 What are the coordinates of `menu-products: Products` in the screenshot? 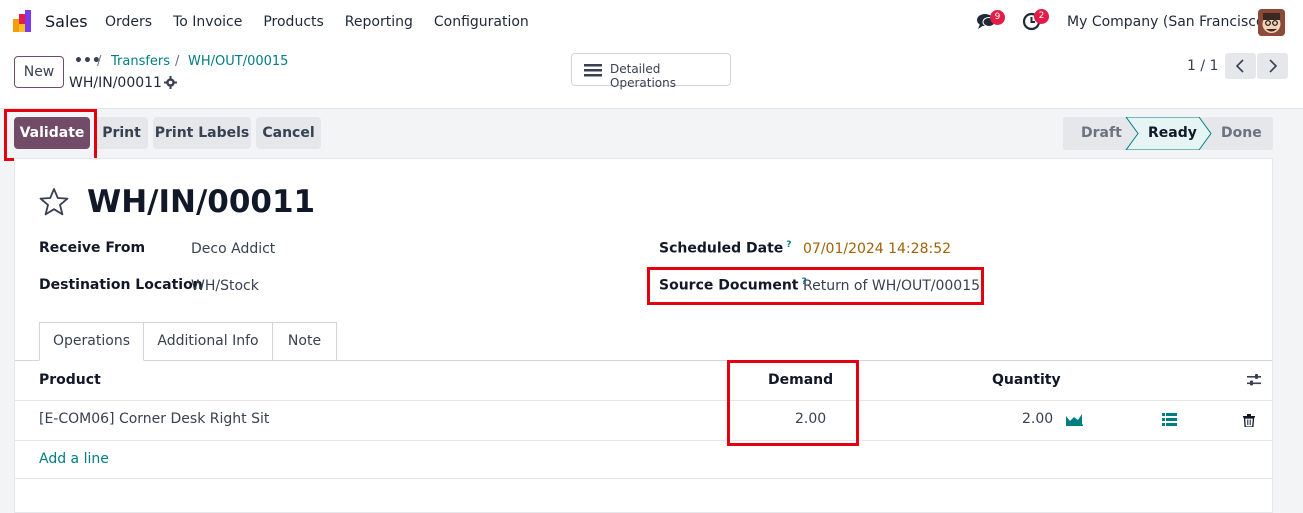 It's located at (293, 22).